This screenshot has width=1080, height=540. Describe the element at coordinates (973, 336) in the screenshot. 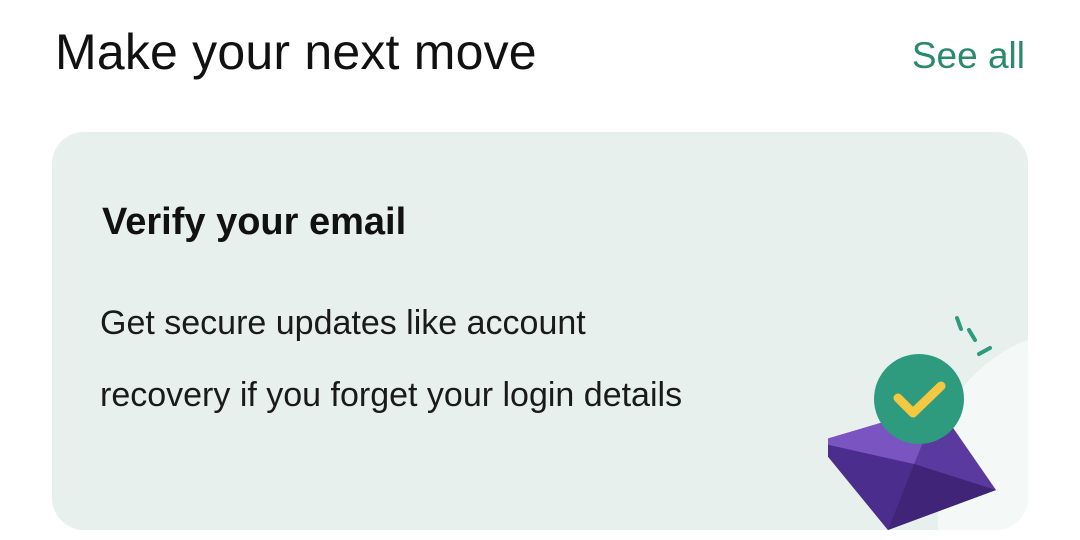

I see `sparkle-icon` at that location.